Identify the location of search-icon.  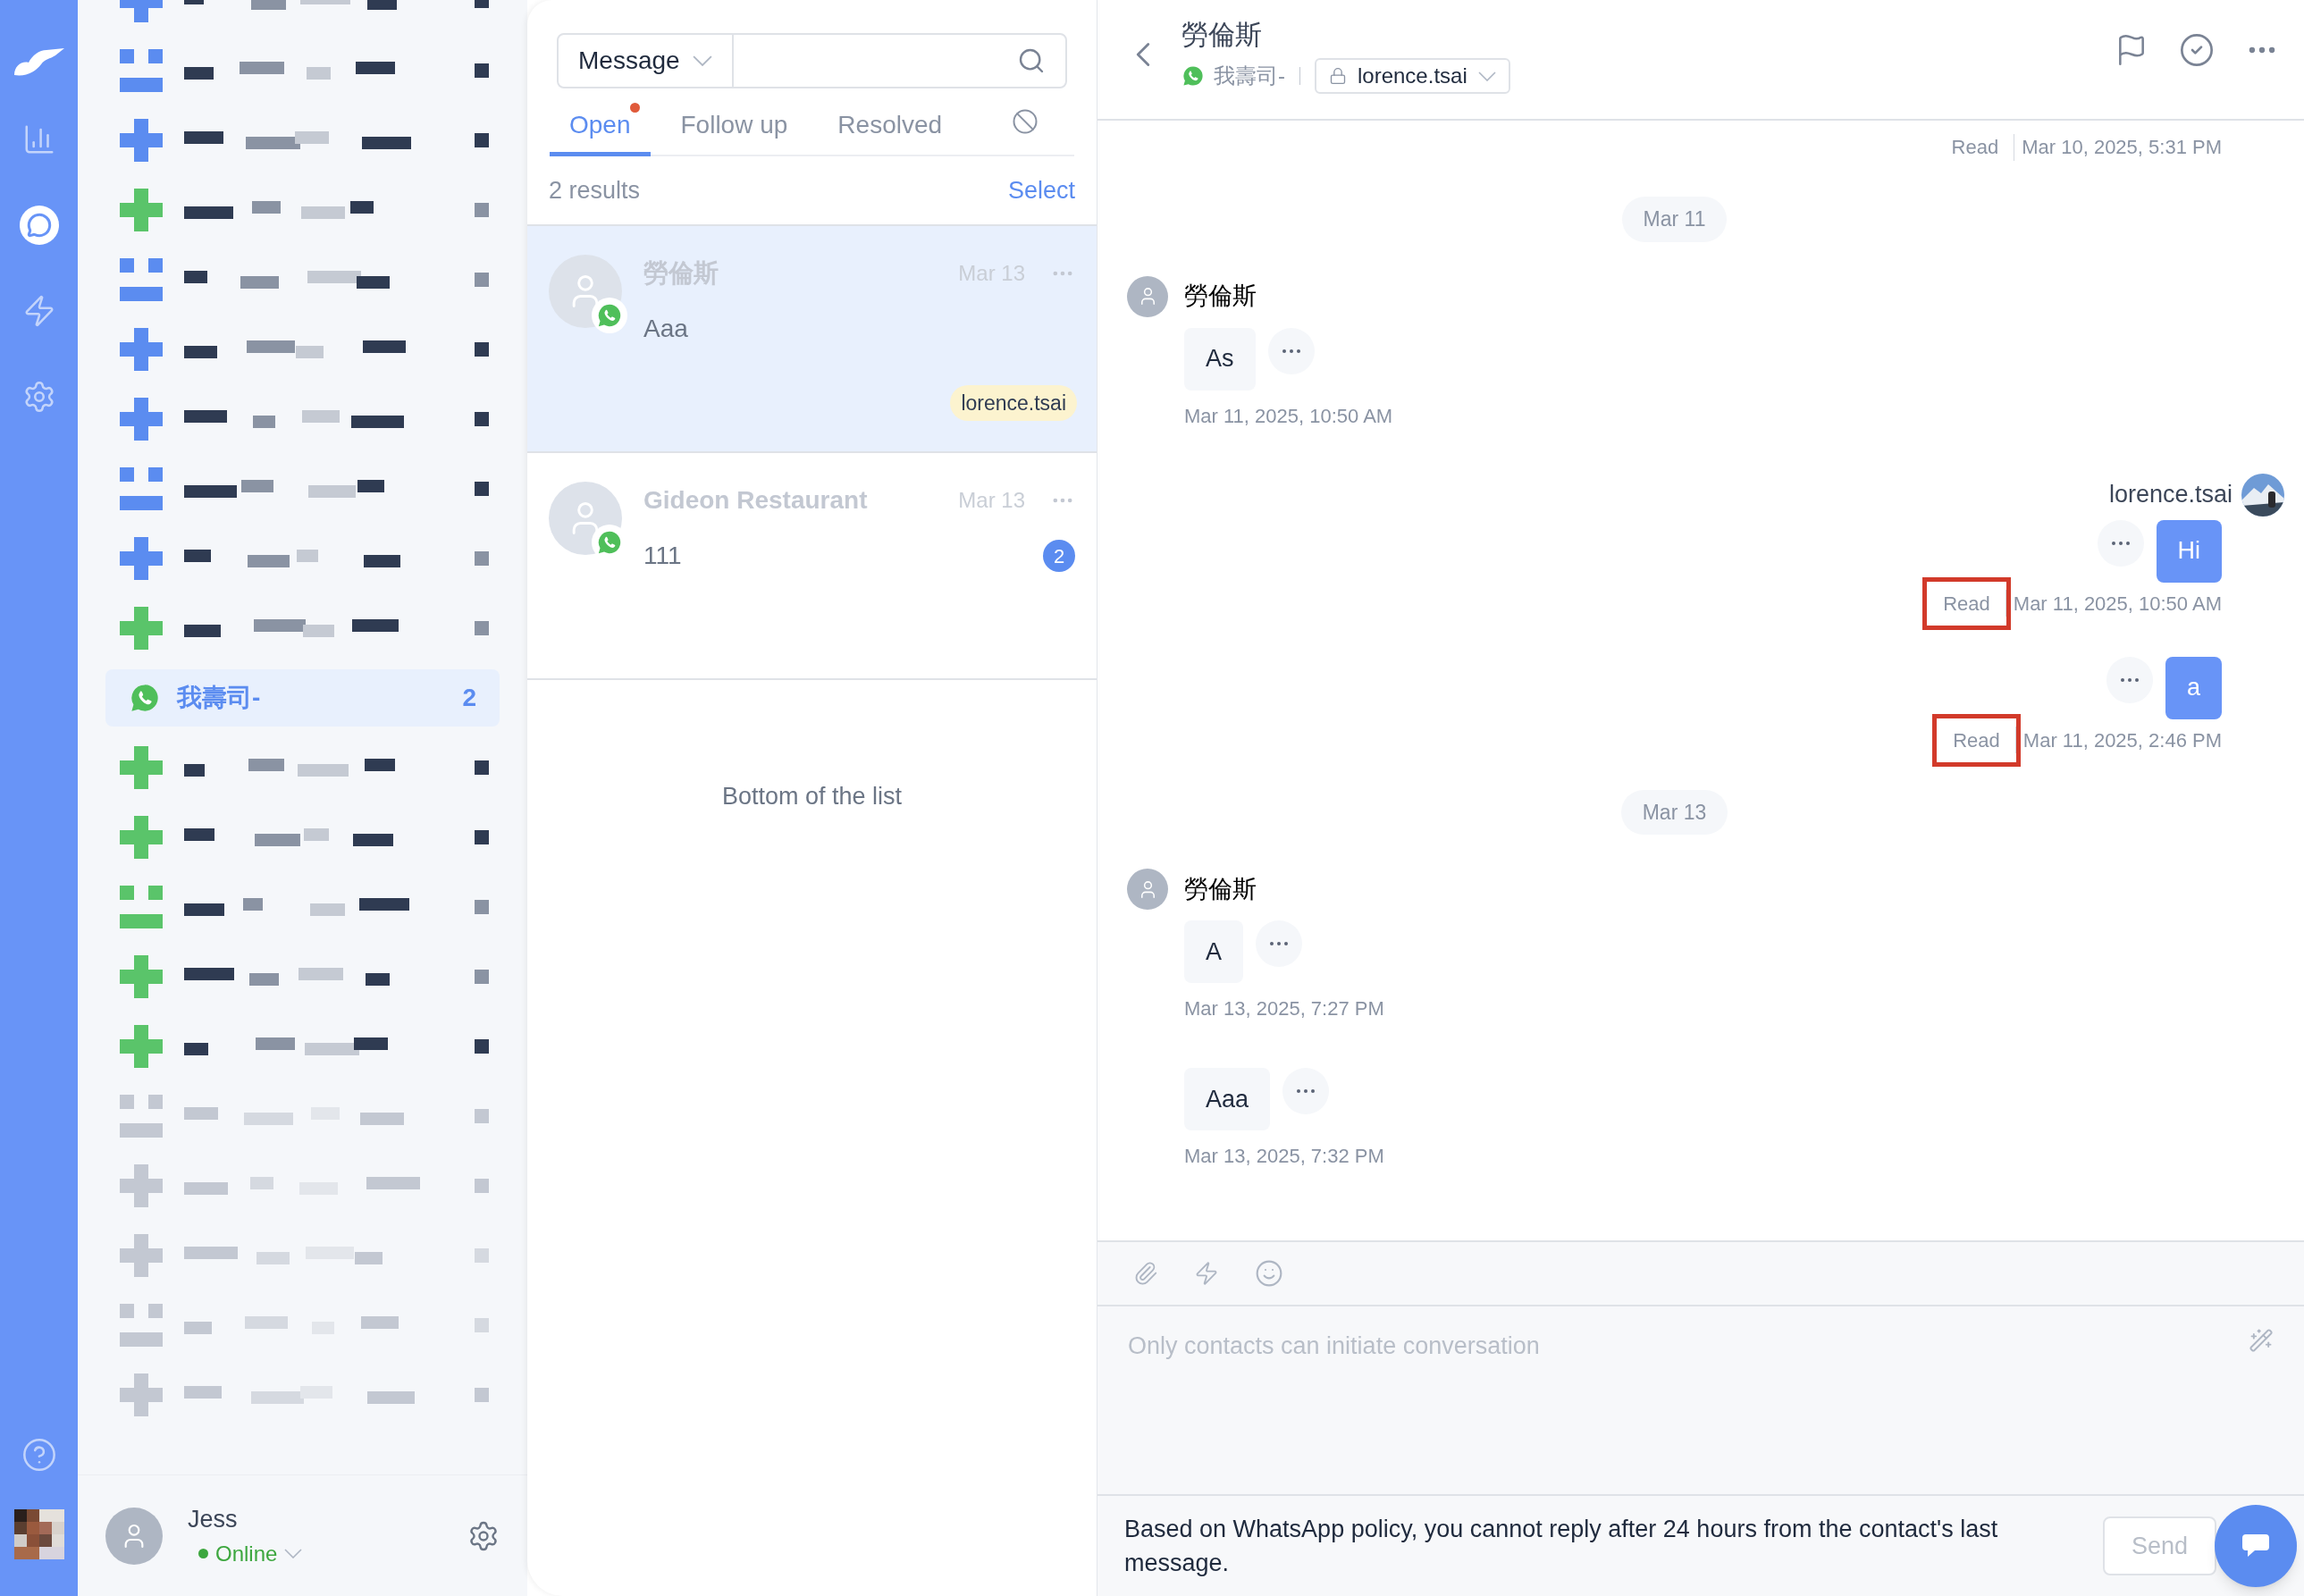
(1031, 60).